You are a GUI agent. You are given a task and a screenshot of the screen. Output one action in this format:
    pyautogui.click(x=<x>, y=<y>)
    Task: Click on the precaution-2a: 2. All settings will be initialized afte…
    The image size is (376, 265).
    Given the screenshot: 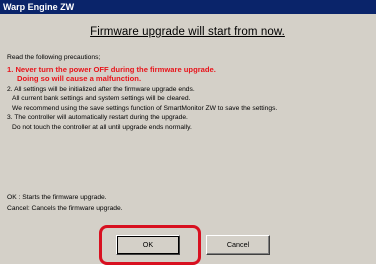 What is the action you would take?
    pyautogui.click(x=101, y=89)
    